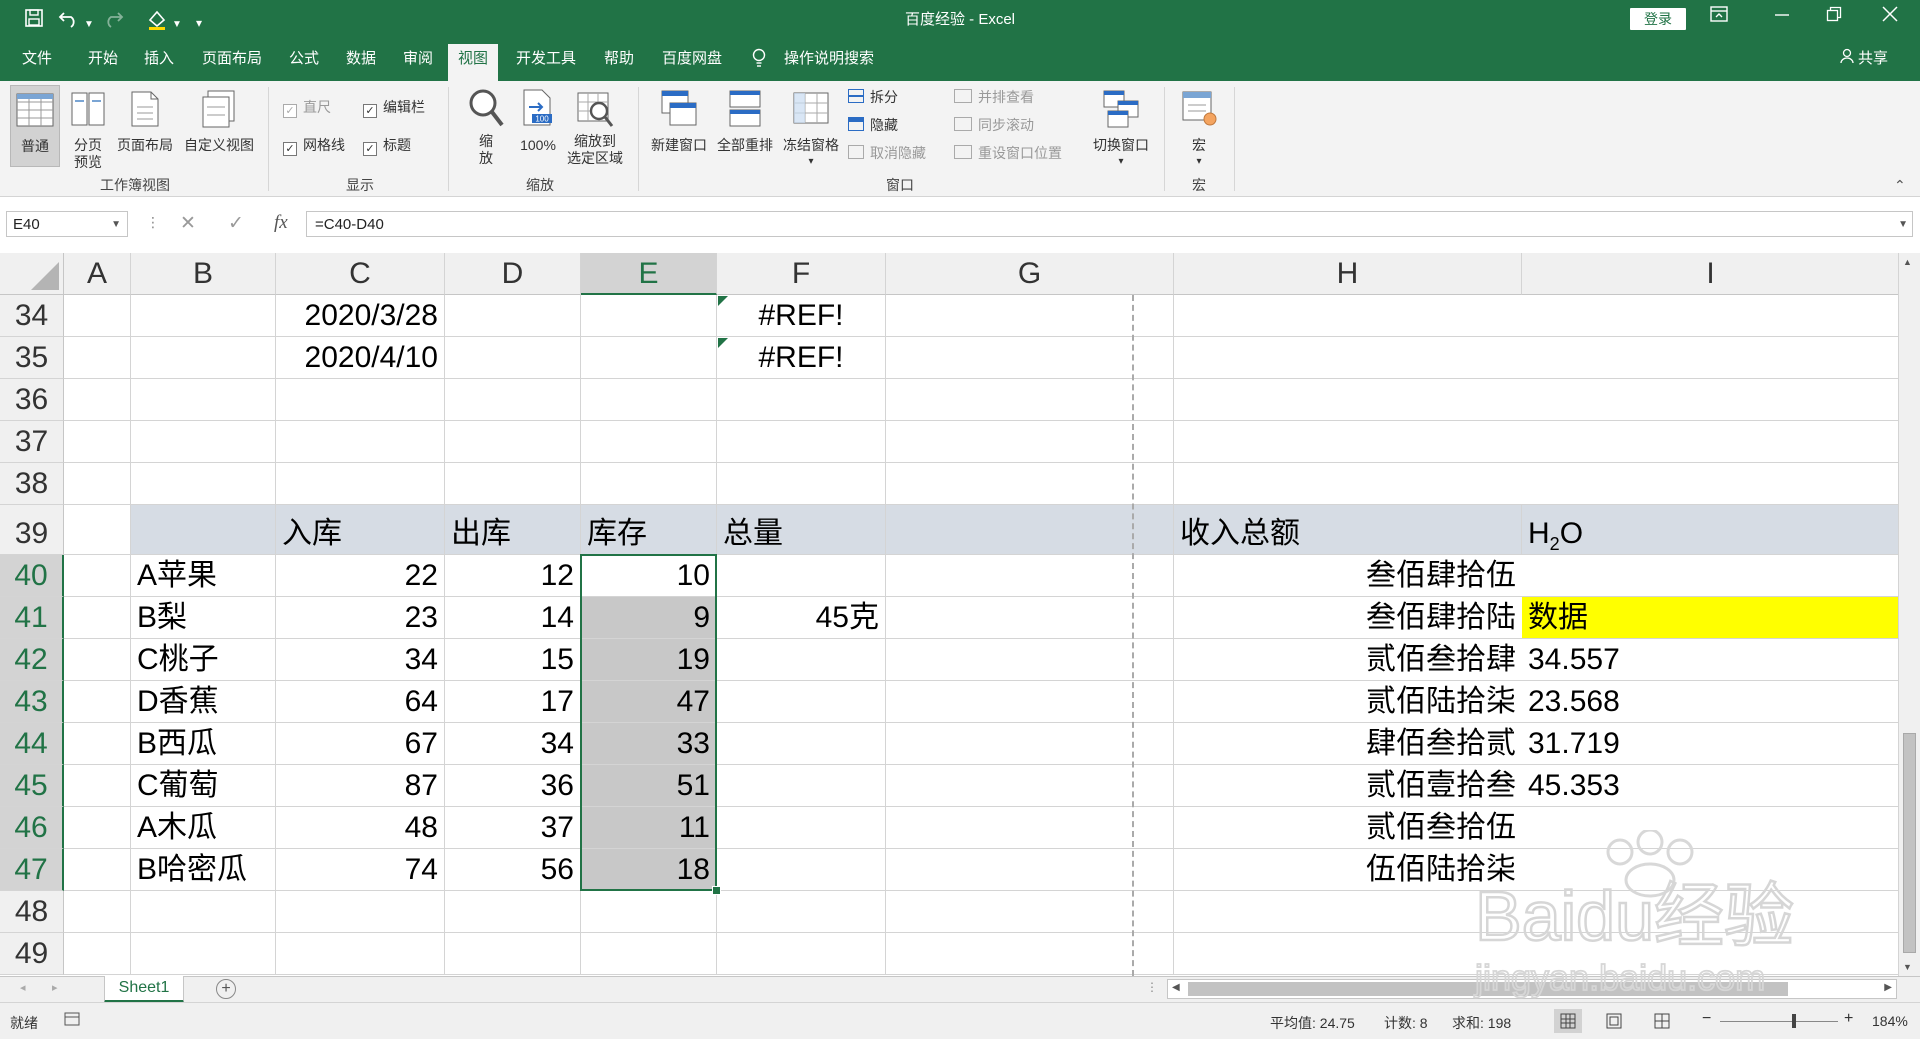 Image resolution: width=1920 pixels, height=1039 pixels. I want to click on cell-e38, so click(649, 484).